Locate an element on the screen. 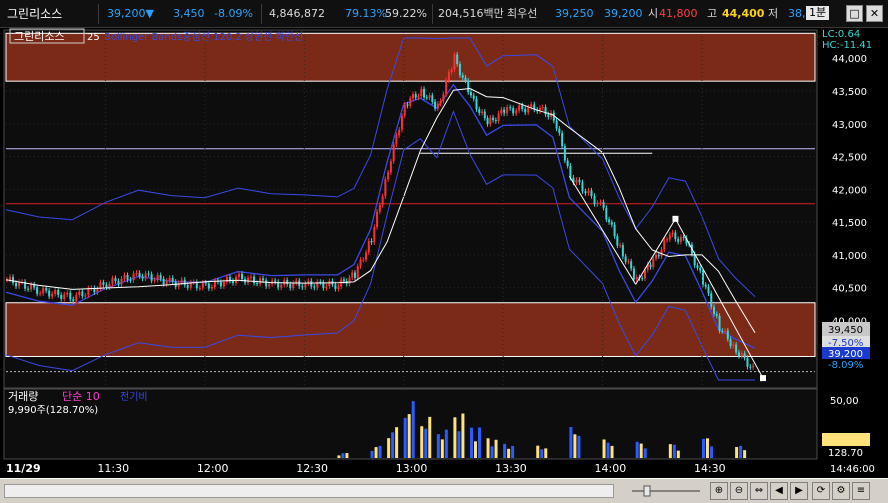 The height and width of the screenshot is (503, 888). refresh-icon: ⟳ is located at coordinates (821, 491).